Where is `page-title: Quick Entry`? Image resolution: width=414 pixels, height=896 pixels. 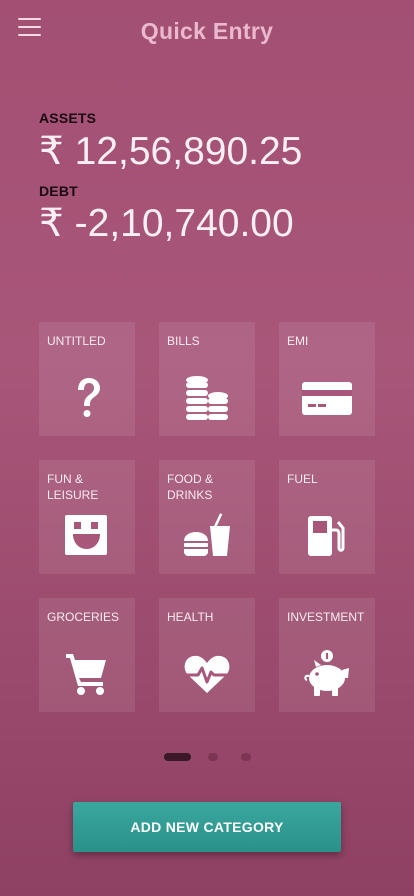 page-title: Quick Entry is located at coordinates (207, 31).